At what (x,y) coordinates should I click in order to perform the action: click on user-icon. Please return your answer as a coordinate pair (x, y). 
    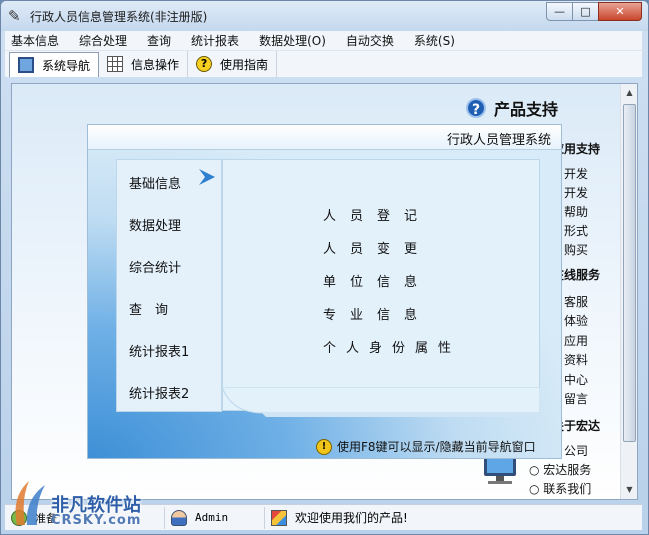
    Looking at the image, I should click on (179, 517).